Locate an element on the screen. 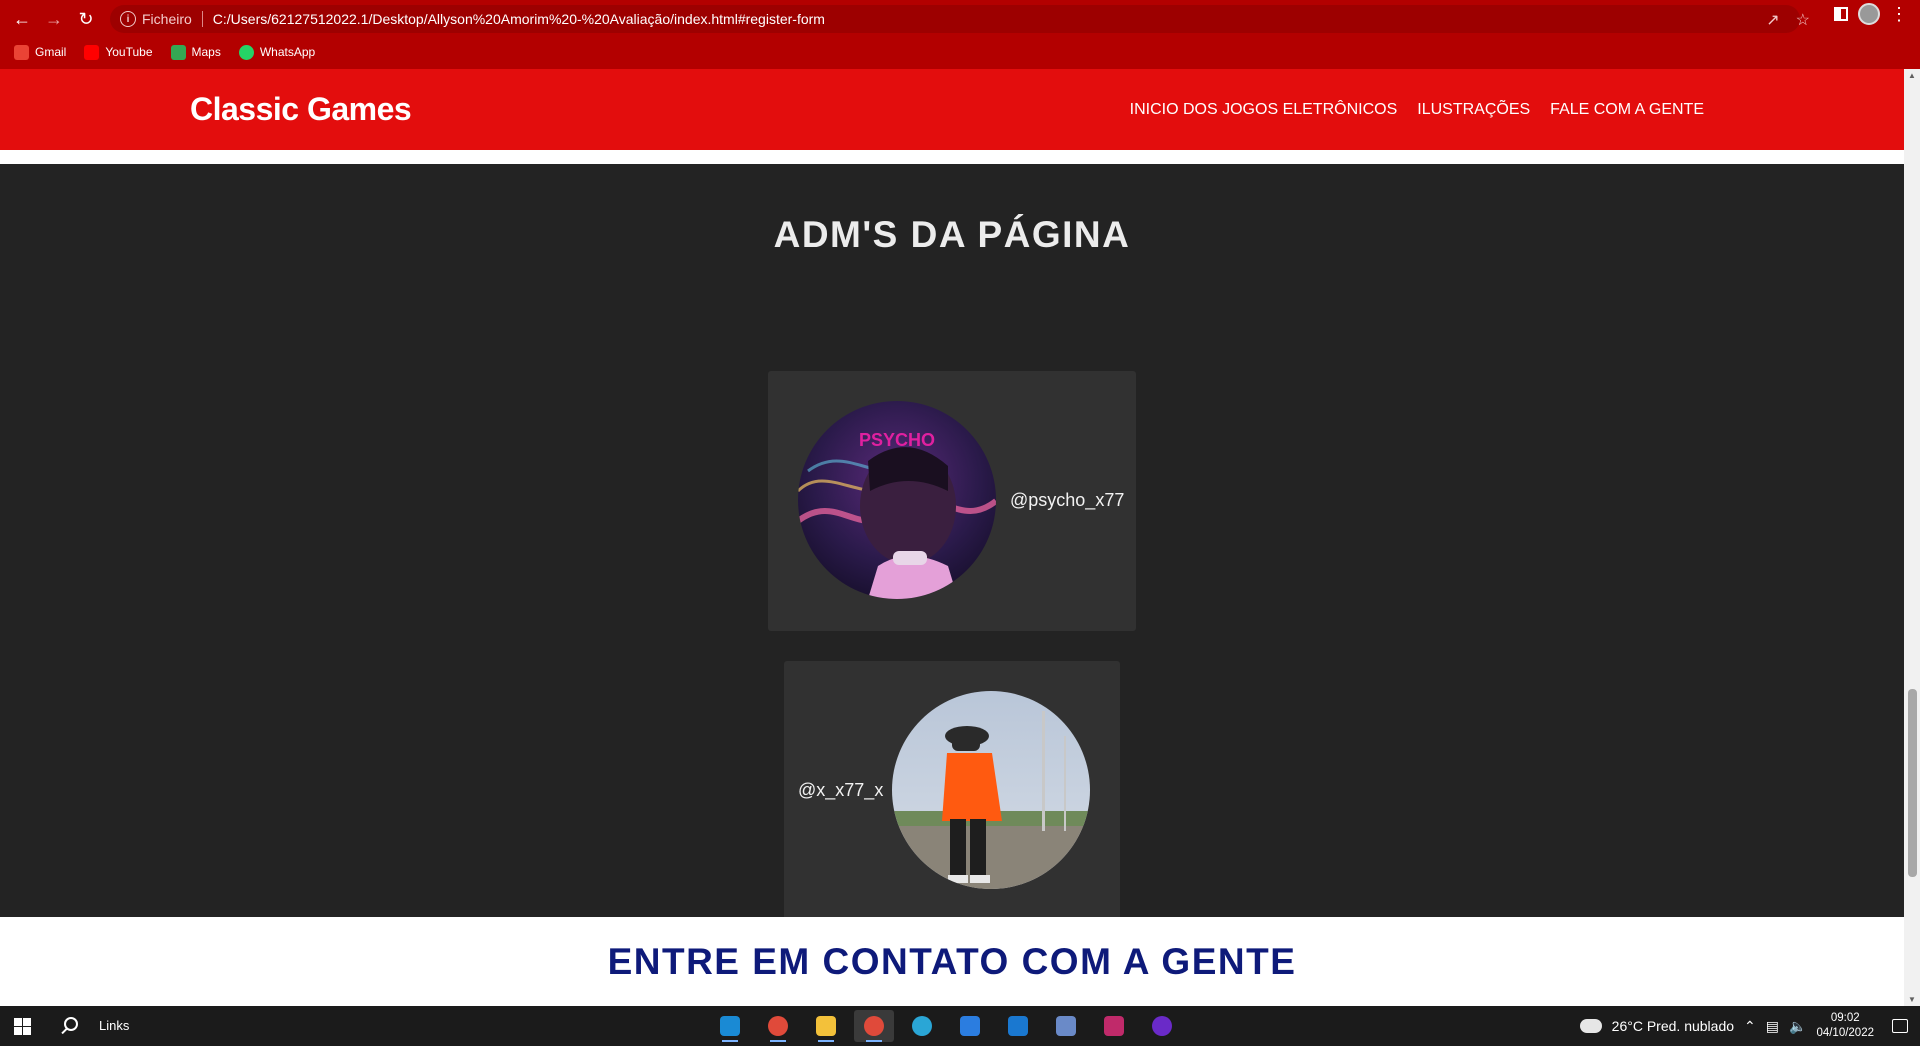 The image size is (1920, 1046). chrome-app-active is located at coordinates (874, 1026).